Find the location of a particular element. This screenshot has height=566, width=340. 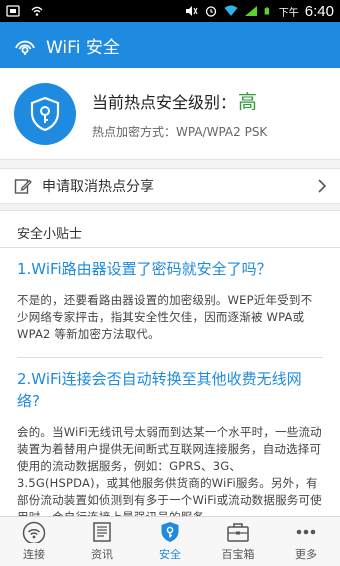

tip-question: 1.WiFi路由器设置了密码就安全了吗？ is located at coordinates (144, 269).